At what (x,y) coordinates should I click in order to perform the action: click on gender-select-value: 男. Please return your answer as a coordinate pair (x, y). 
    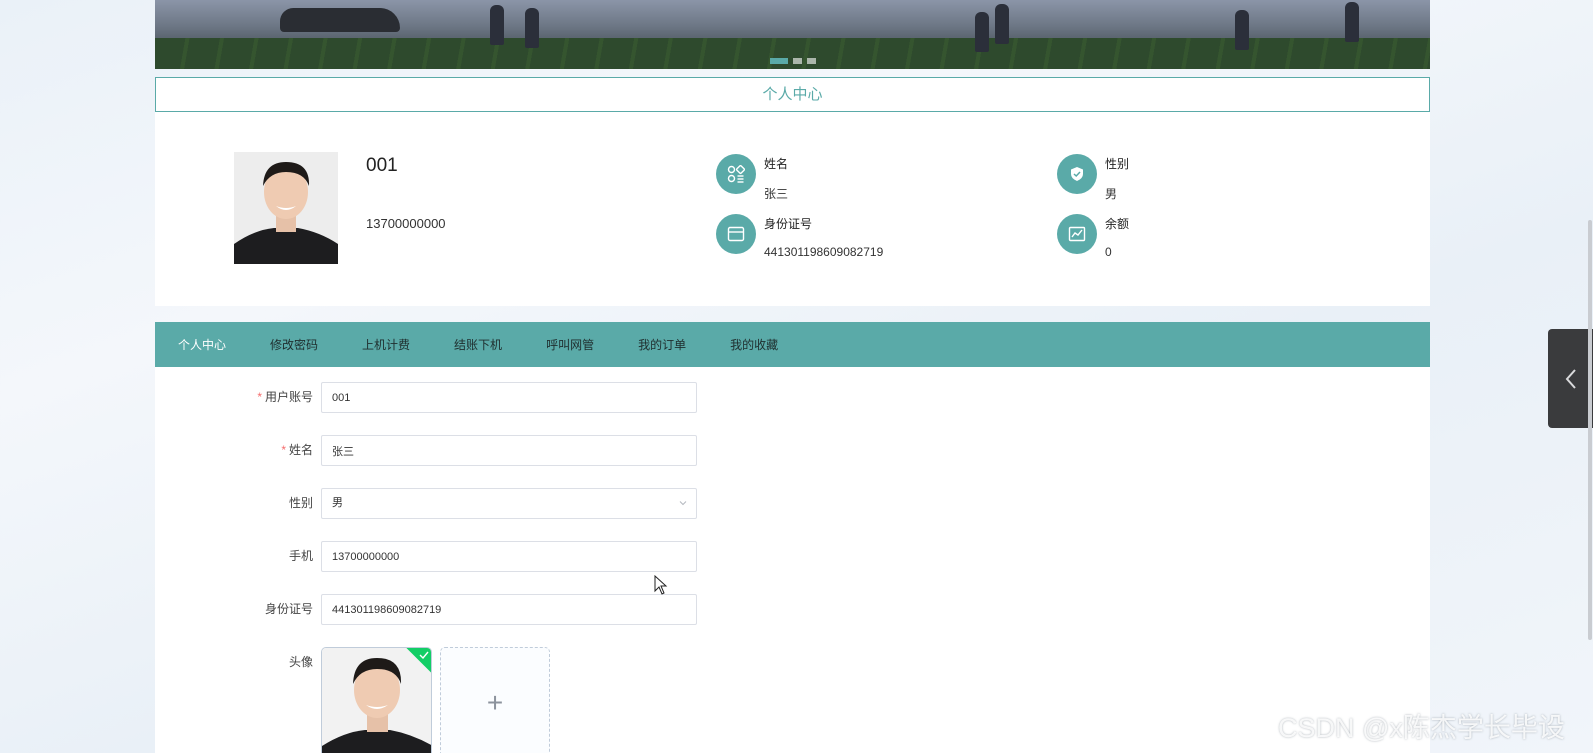
    Looking at the image, I should click on (337, 503).